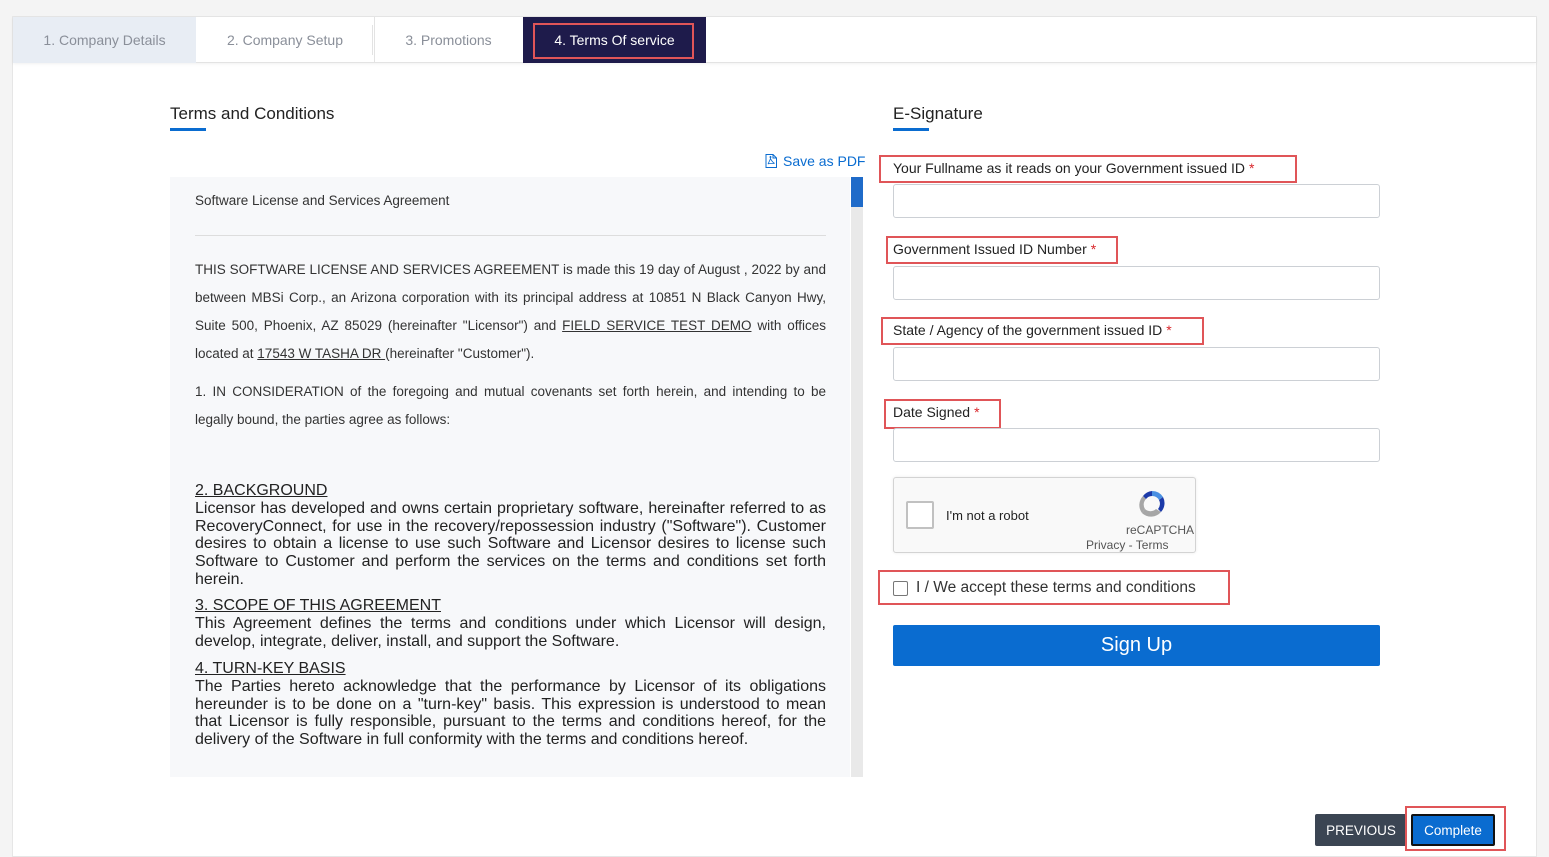  Describe the element at coordinates (1136, 364) in the screenshot. I see `id-state-input` at that location.